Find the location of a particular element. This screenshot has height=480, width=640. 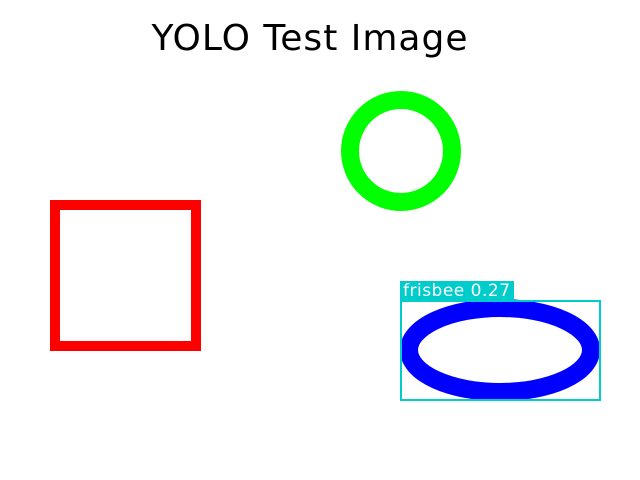

detection-label: frisbee 0.27 is located at coordinates (457, 291).